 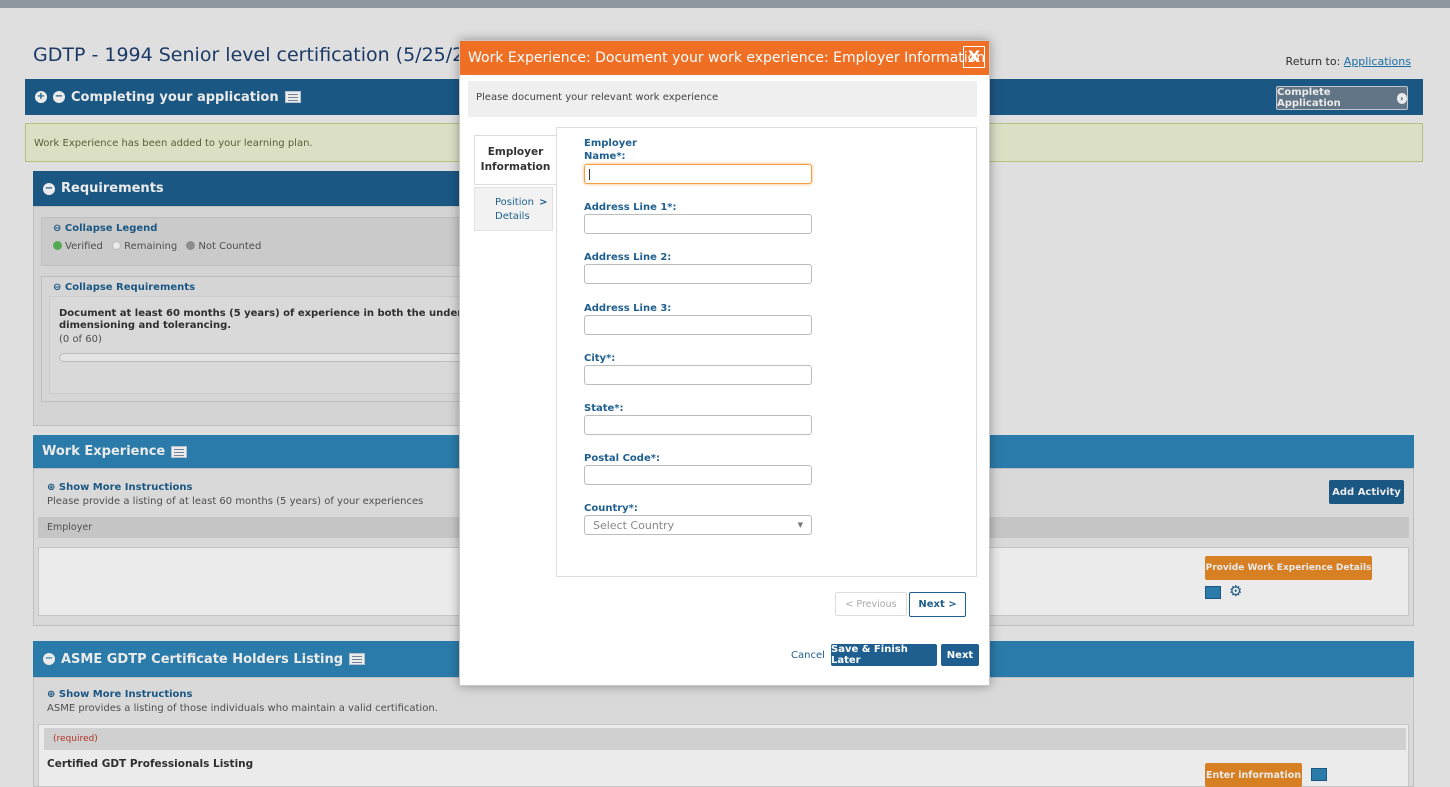 I want to click on save-finish-later-button: Save & Finish Later, so click(x=884, y=655).